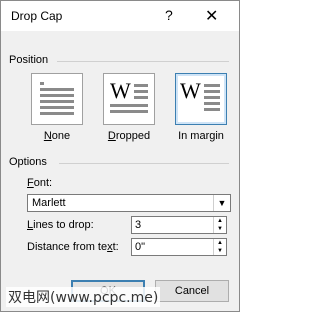  What do you see at coordinates (143, 61) in the screenshot?
I see `position-divider` at bounding box center [143, 61].